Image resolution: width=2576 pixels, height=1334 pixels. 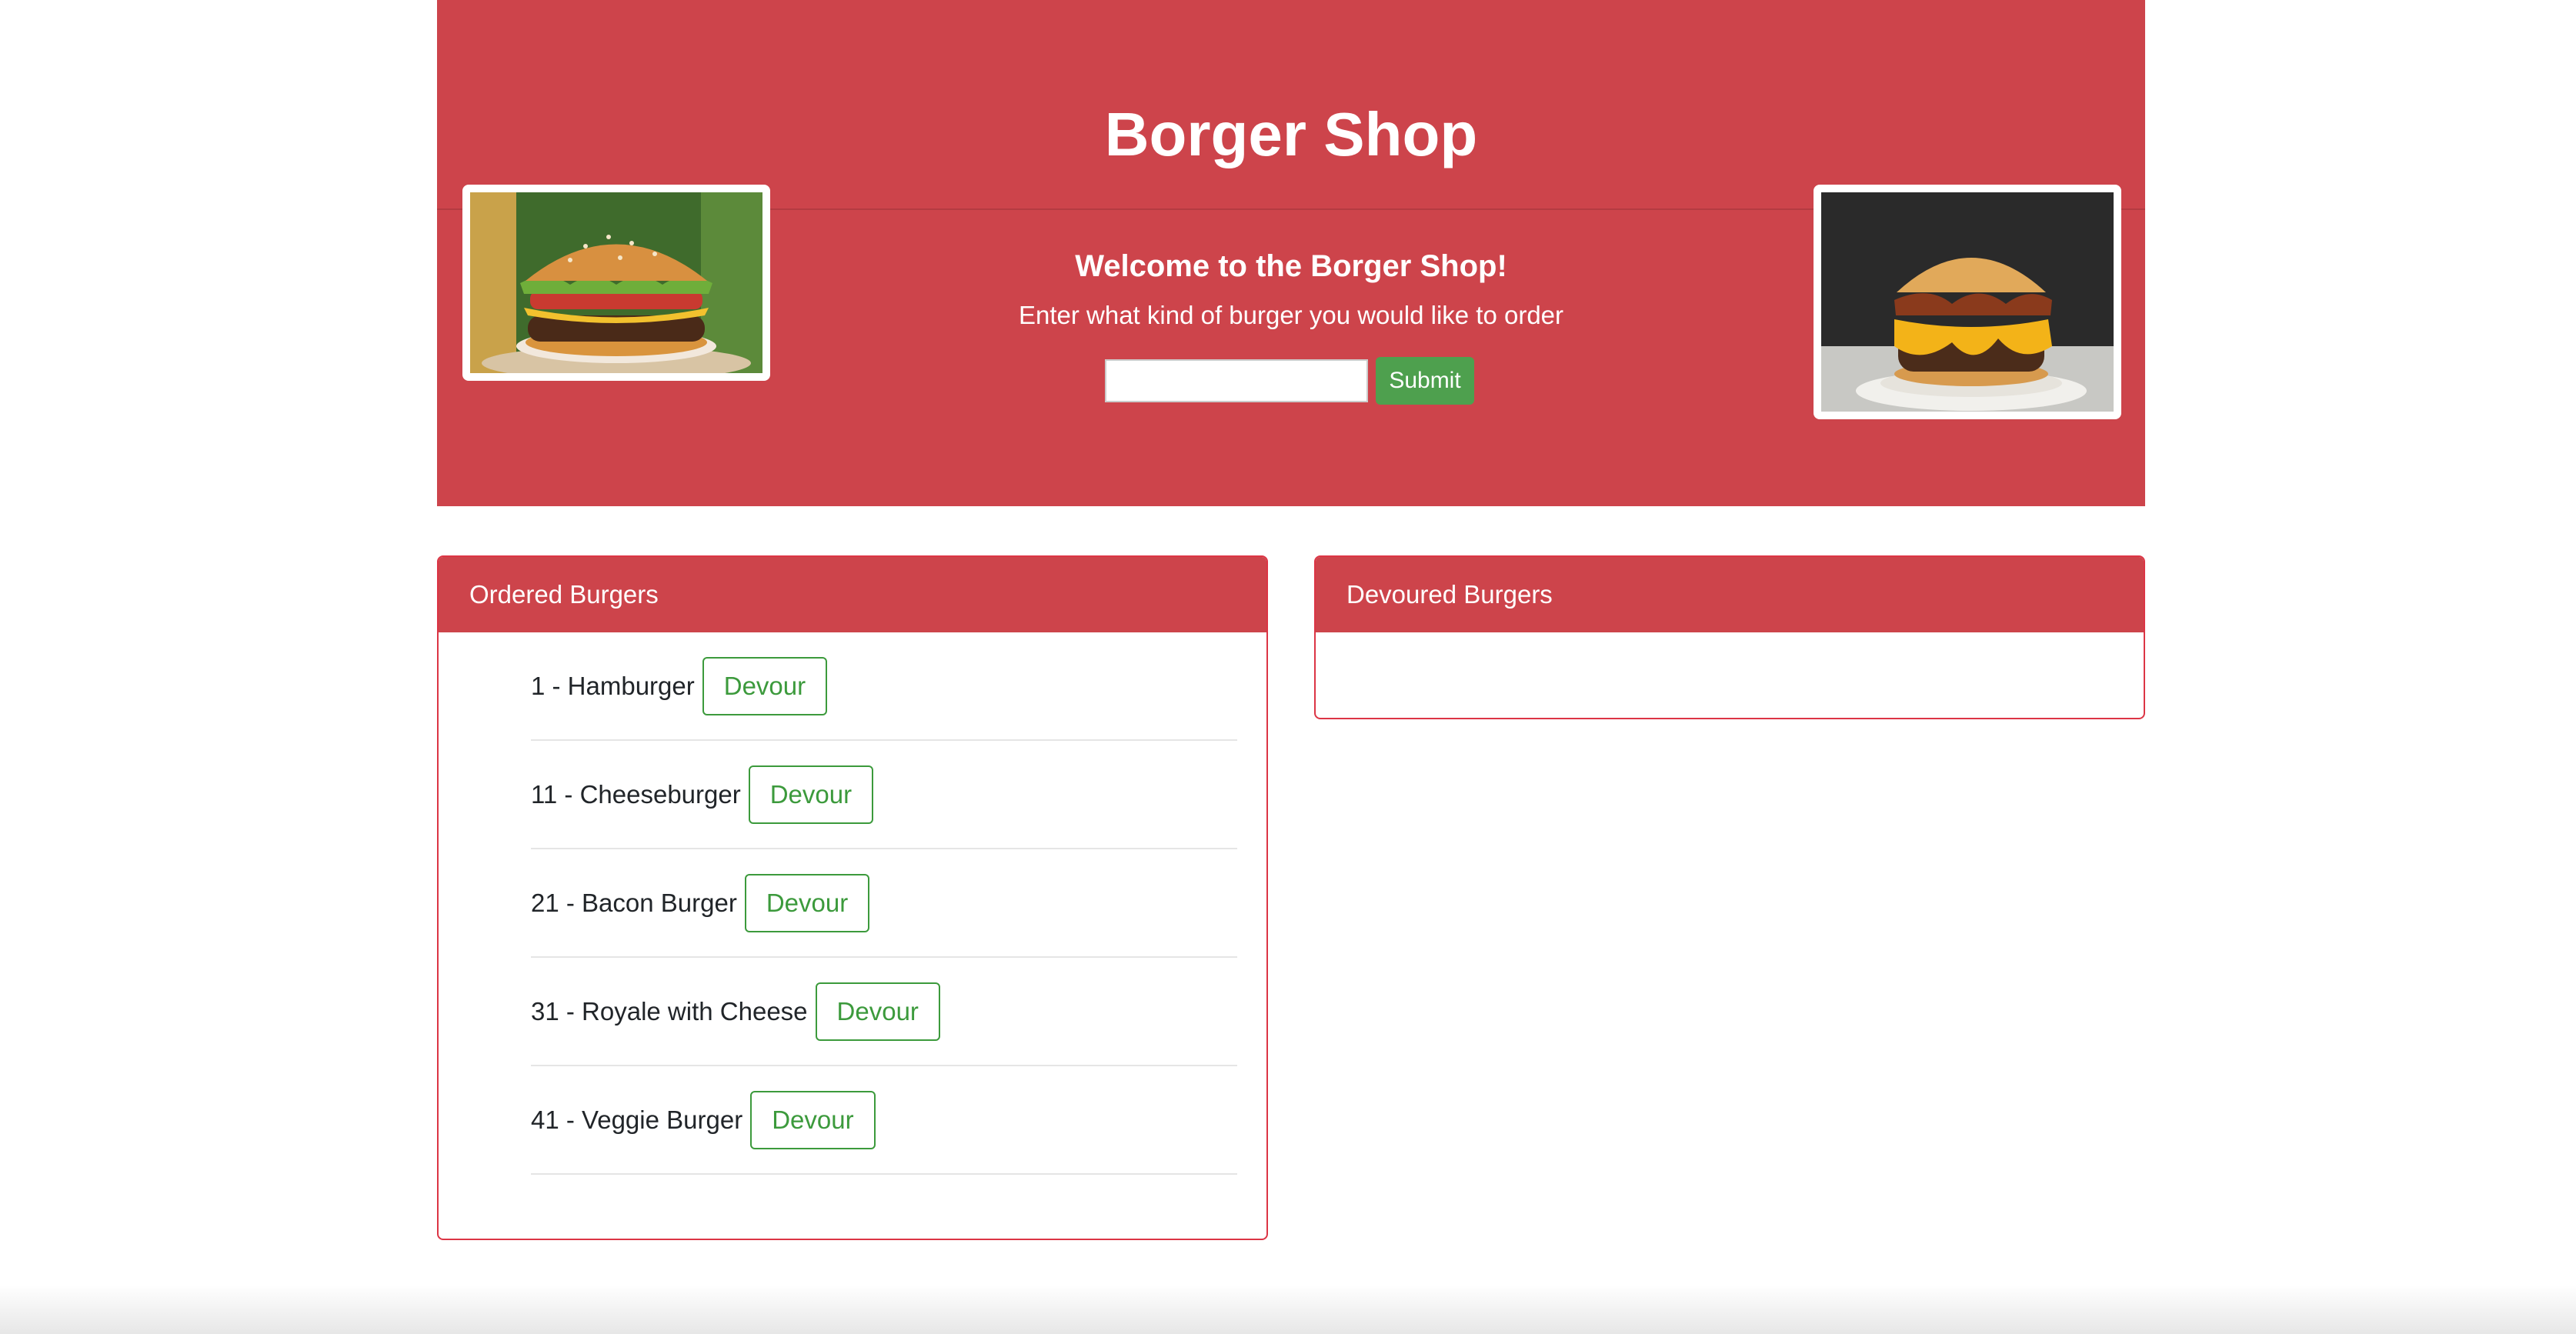 I want to click on burger-name-input, so click(x=1236, y=381).